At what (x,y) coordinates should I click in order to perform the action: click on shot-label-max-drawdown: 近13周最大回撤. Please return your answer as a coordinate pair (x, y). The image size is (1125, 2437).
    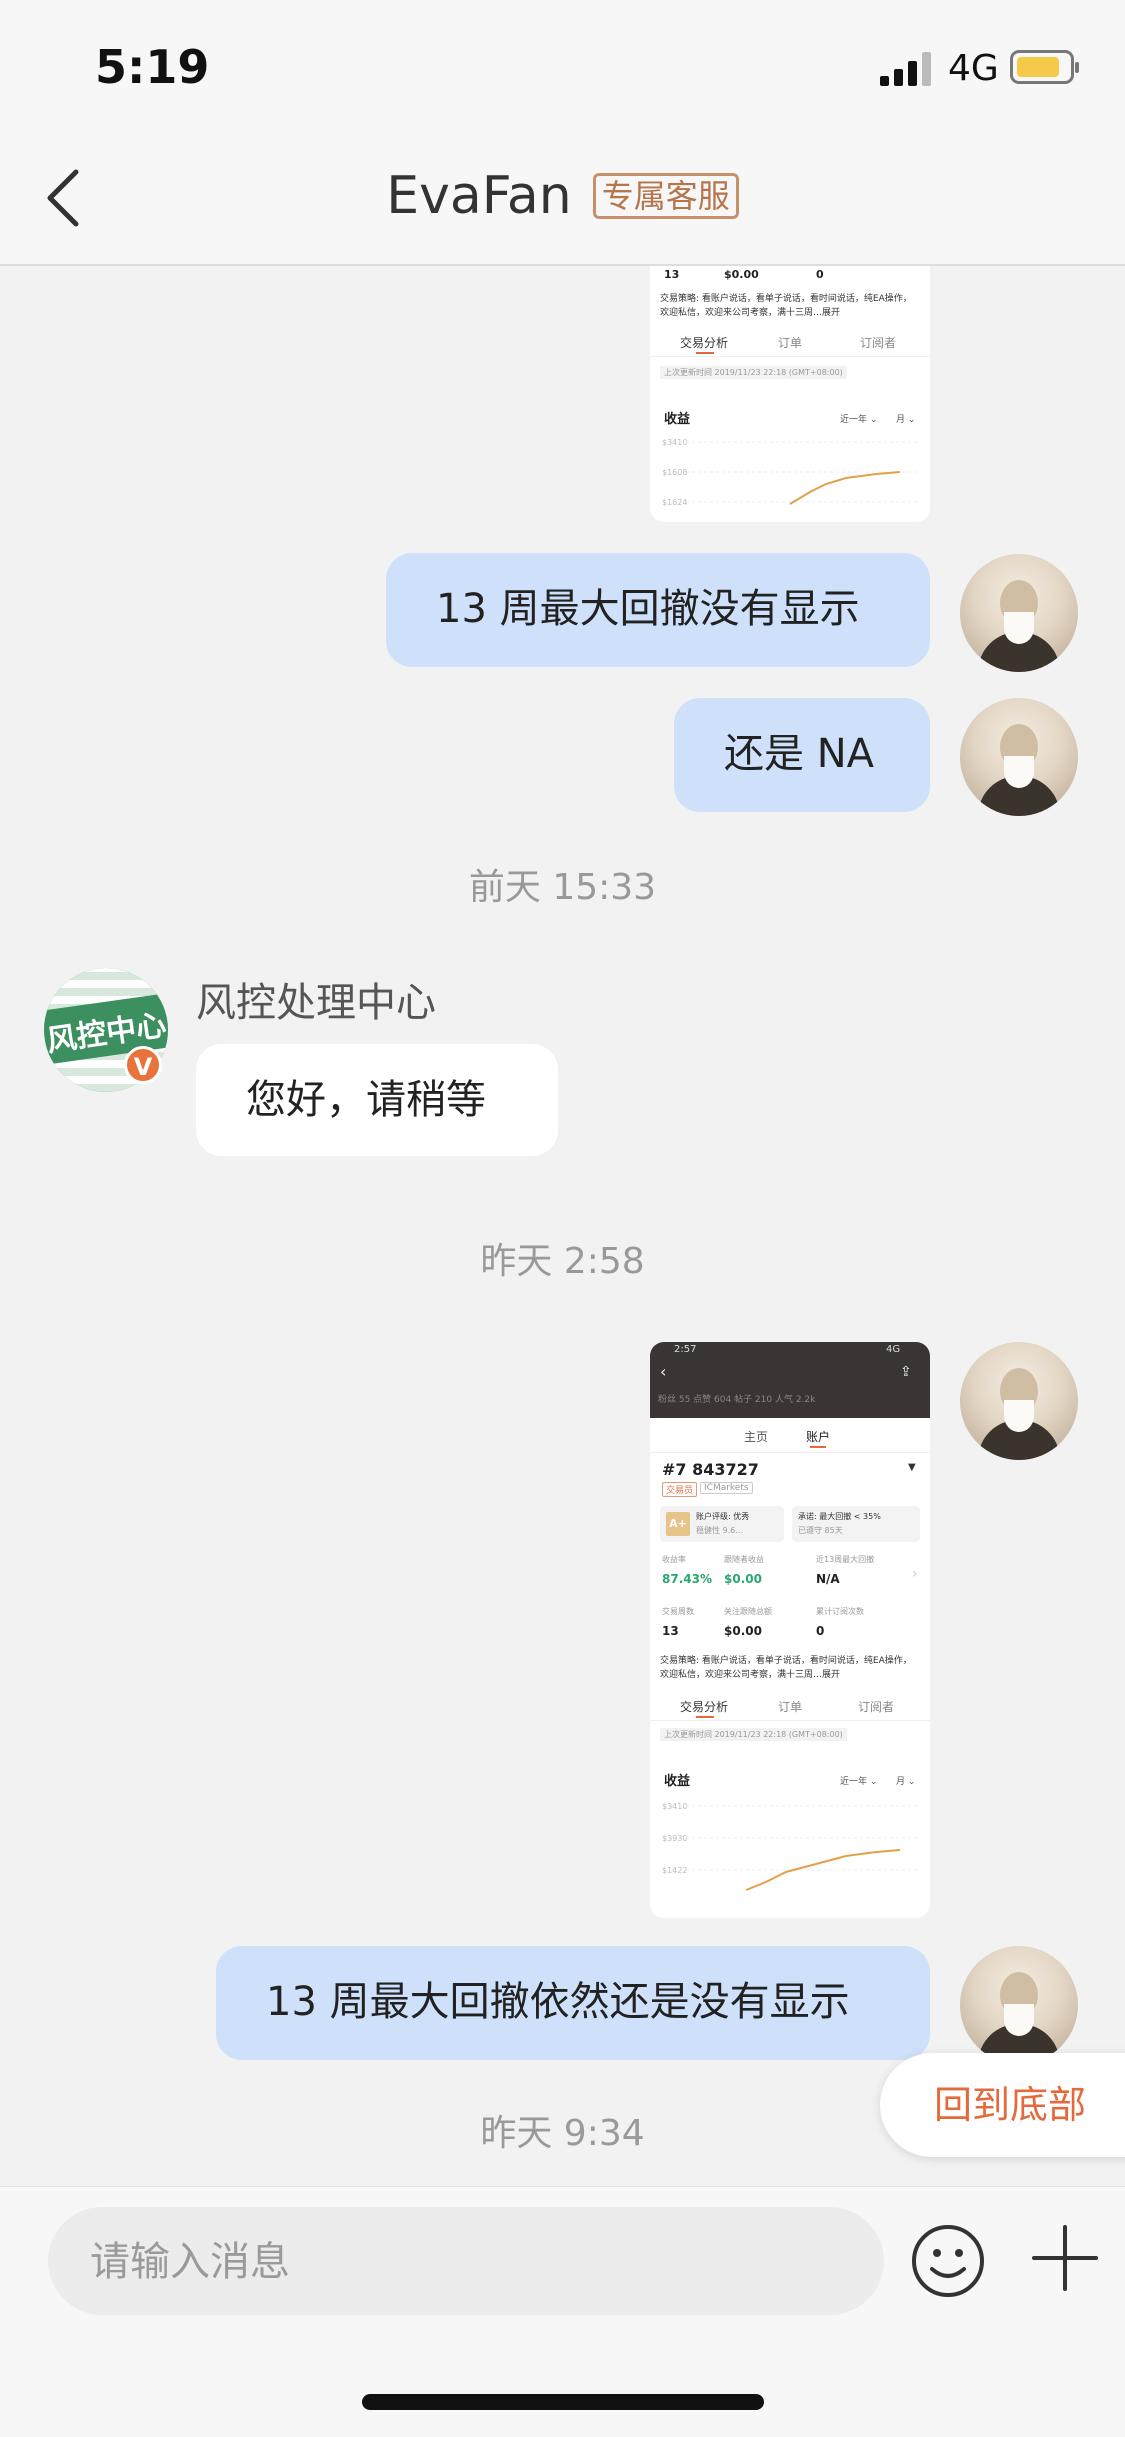
    Looking at the image, I should click on (845, 1559).